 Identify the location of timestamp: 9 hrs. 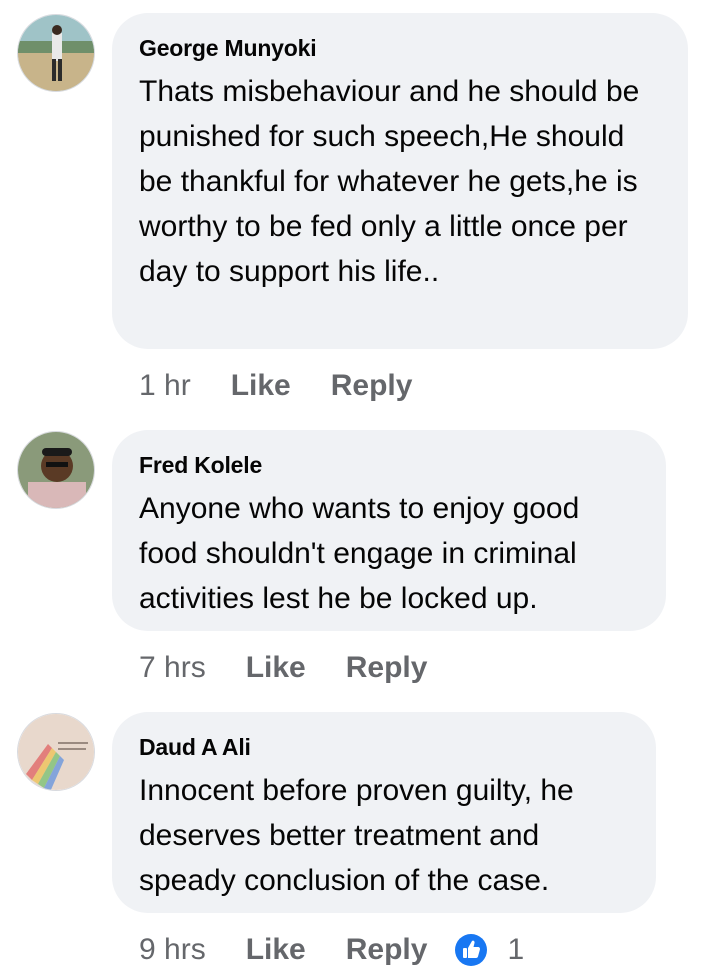
(172, 950).